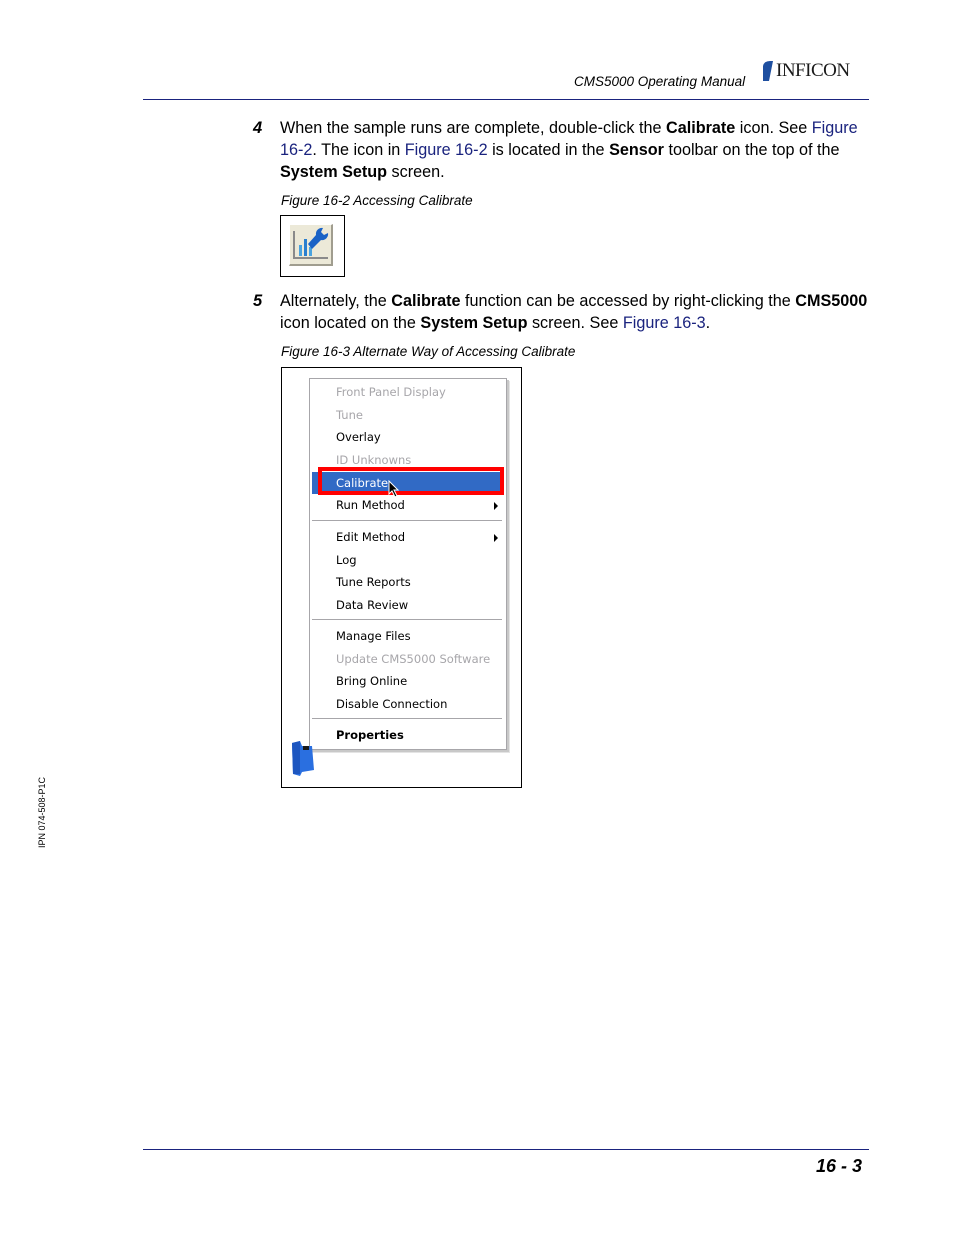 This screenshot has height=1235, width=954. What do you see at coordinates (408, 735) in the screenshot?
I see `menu-item-properties: Properties` at bounding box center [408, 735].